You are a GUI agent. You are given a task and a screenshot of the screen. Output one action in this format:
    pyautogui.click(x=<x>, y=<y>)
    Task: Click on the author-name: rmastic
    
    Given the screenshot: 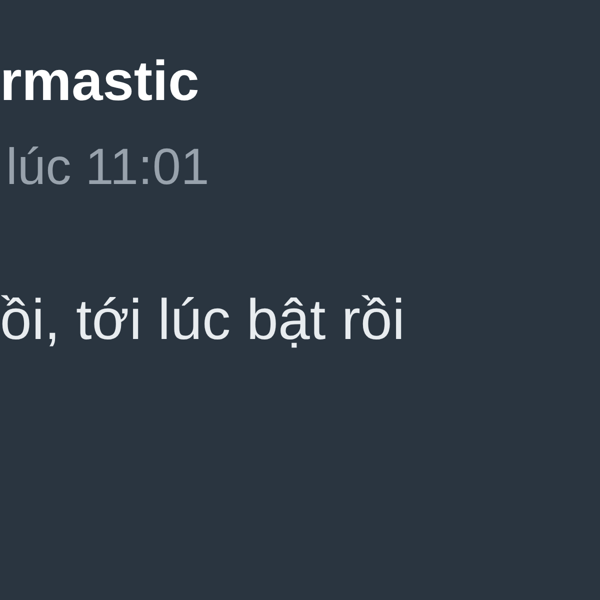 What is the action you would take?
    pyautogui.click(x=100, y=81)
    